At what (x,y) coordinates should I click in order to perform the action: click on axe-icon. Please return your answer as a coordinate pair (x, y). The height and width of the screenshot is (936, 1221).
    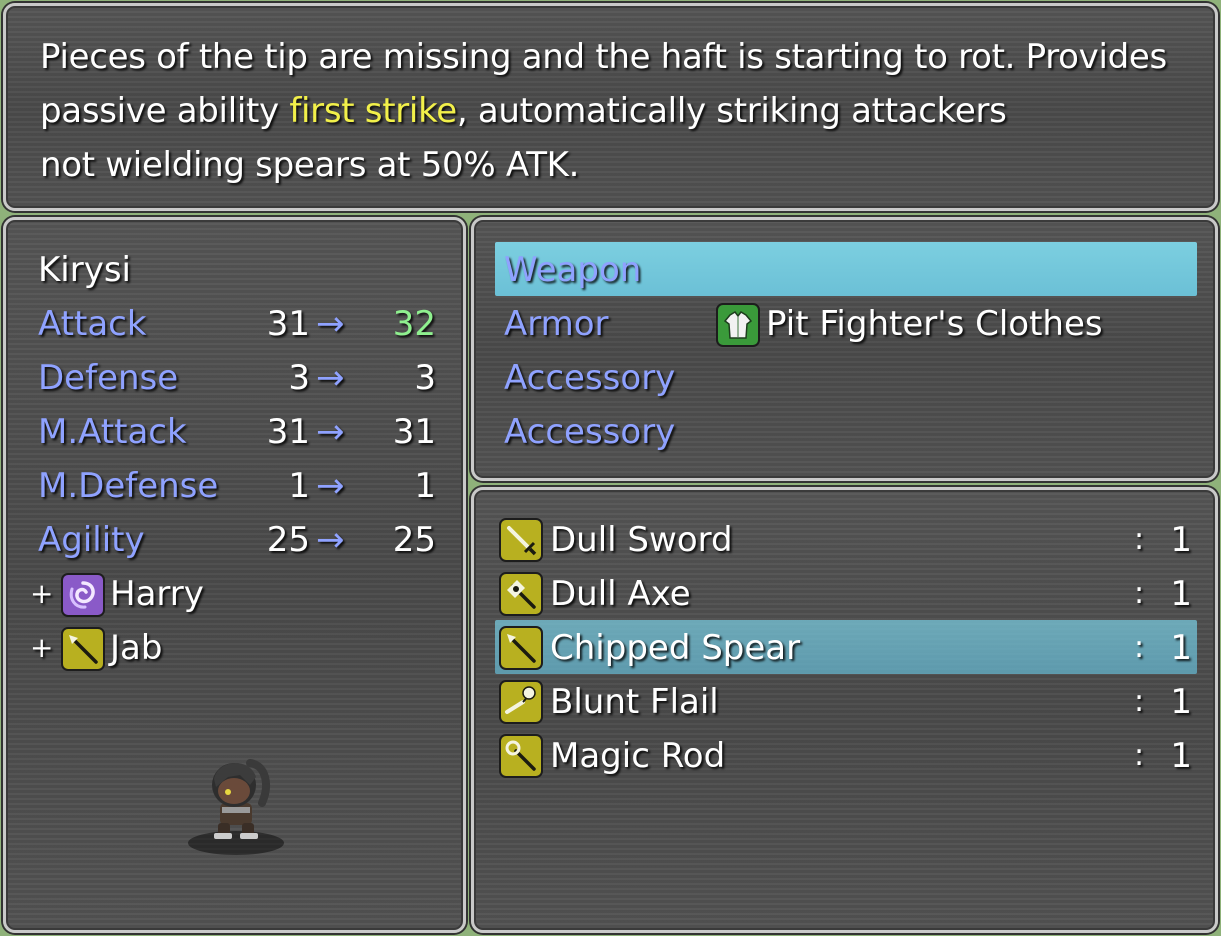
    Looking at the image, I should click on (521, 594).